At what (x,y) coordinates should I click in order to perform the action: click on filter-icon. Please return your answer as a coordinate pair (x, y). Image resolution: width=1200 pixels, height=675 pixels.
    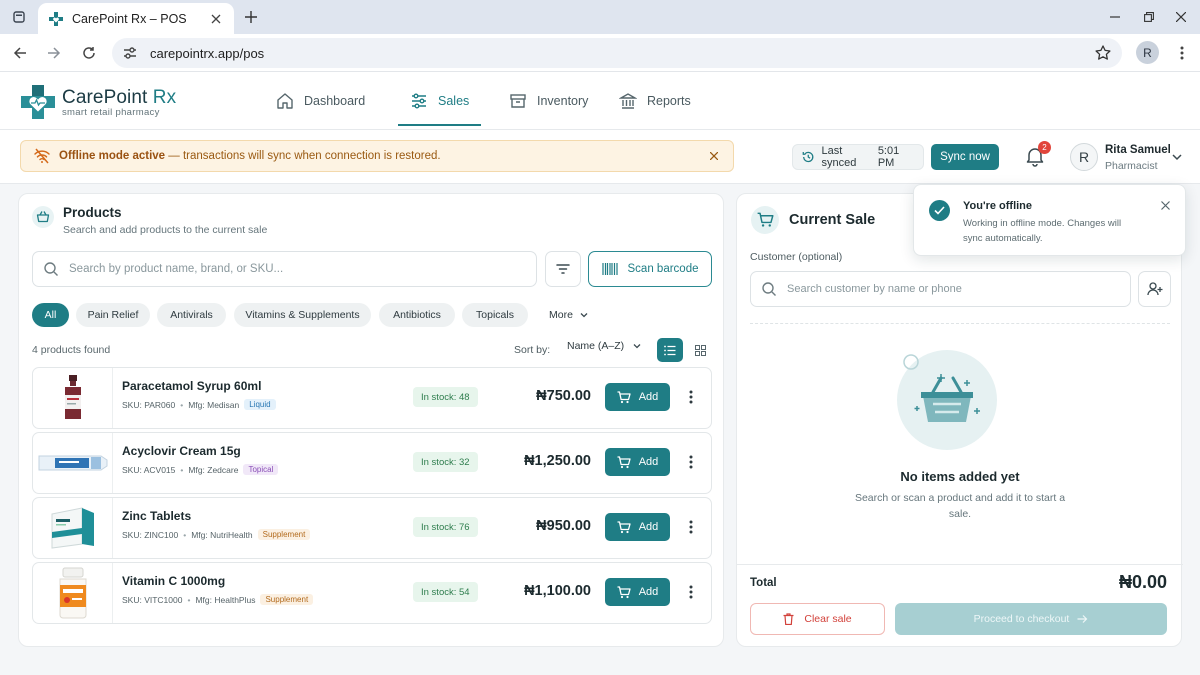
    Looking at the image, I should click on (563, 269).